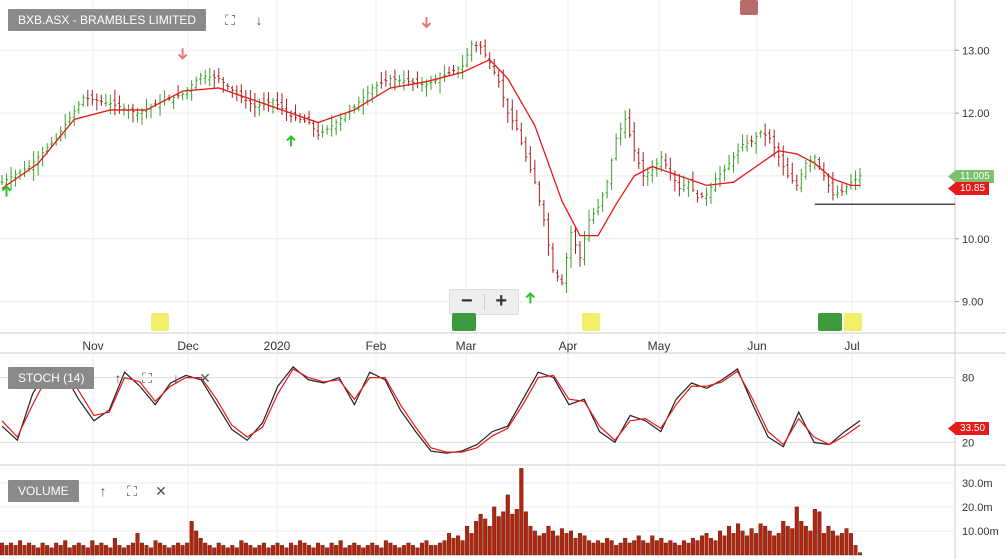  Describe the element at coordinates (659, 346) in the screenshot. I see `x-tick-label: May` at that location.